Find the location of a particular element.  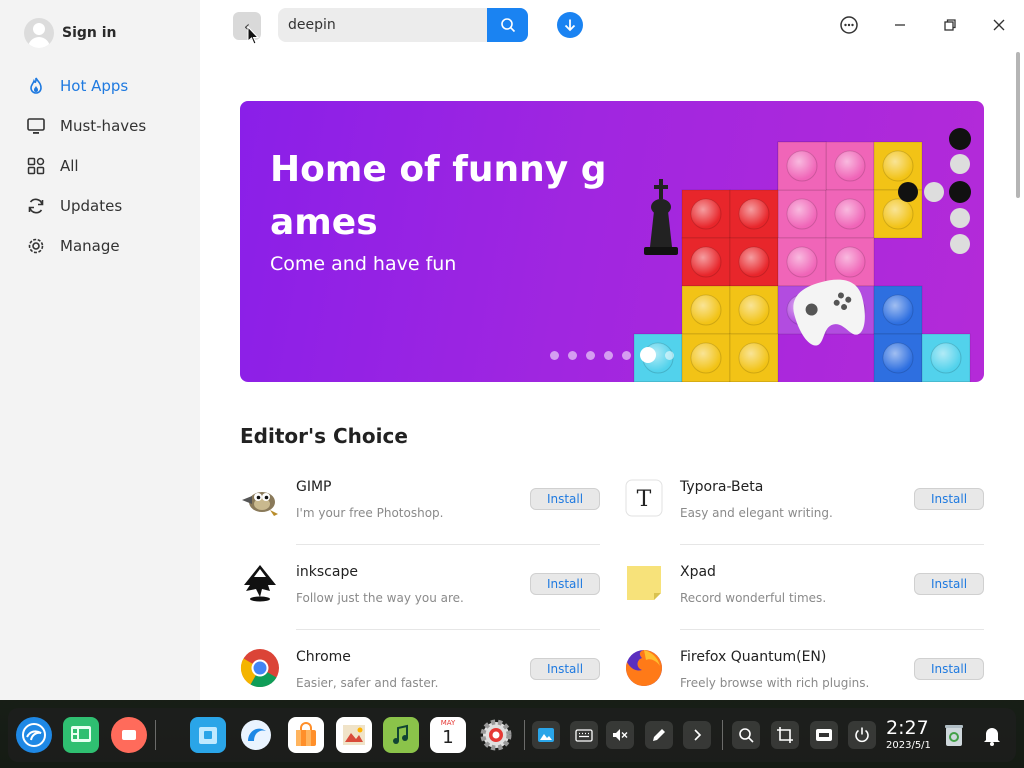

search-tray-button is located at coordinates (746, 735).